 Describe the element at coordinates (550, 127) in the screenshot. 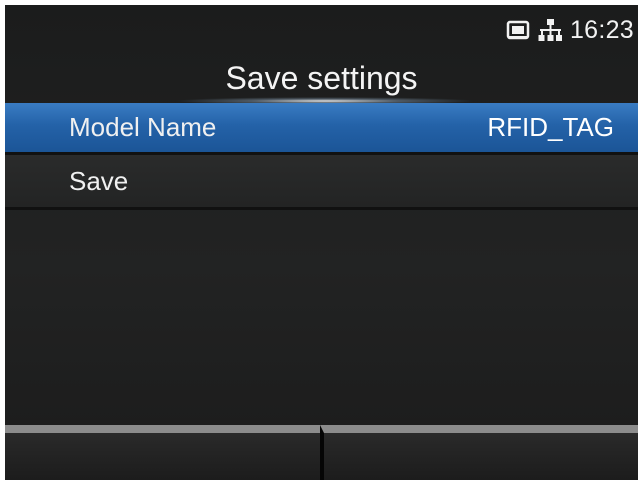

I see `menu-item-value: RFID_TAG` at that location.